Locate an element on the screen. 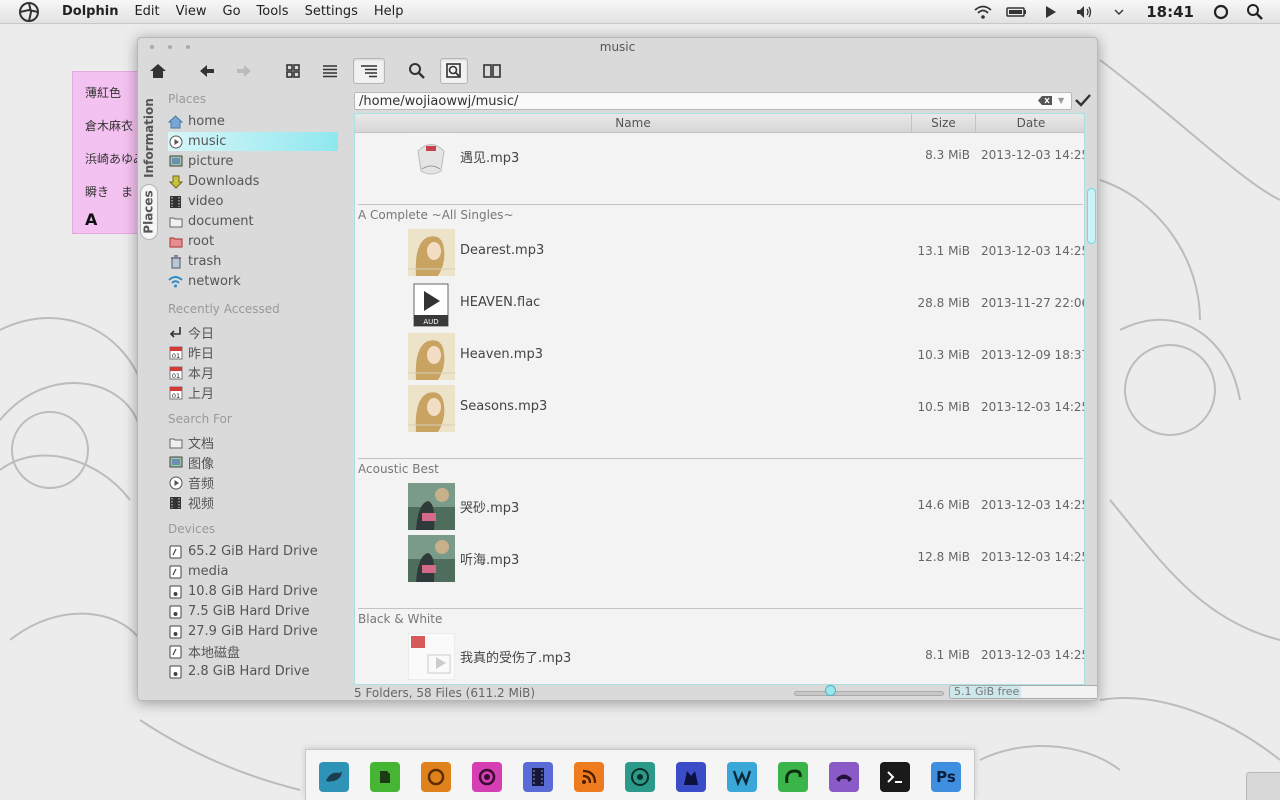  evernote-icon is located at coordinates (385, 777).